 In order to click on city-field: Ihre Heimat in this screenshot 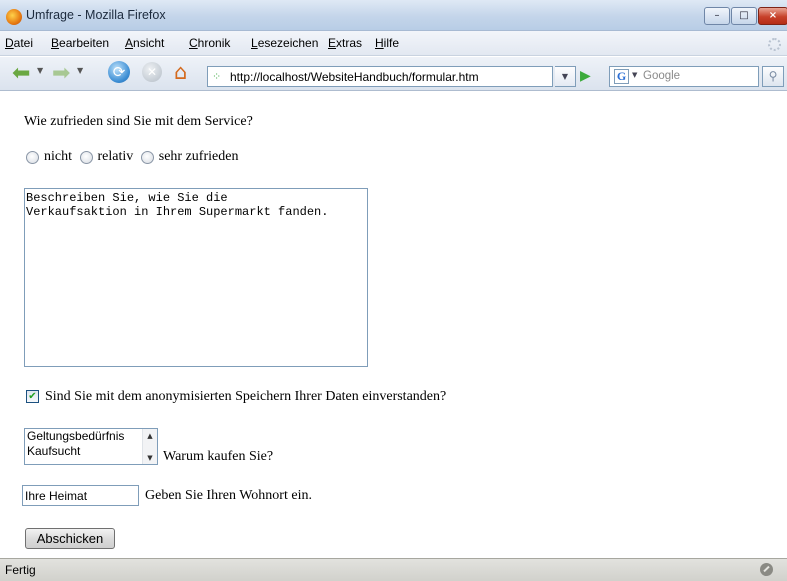, I will do `click(80, 495)`.